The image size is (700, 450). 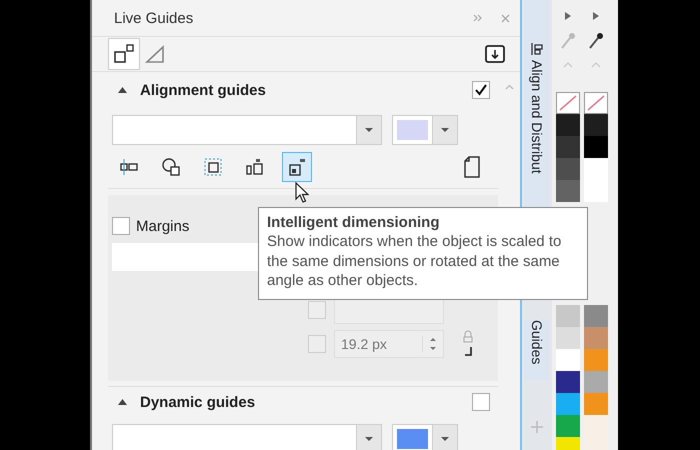 What do you see at coordinates (468, 344) in the screenshot?
I see `lock-icon` at bounding box center [468, 344].